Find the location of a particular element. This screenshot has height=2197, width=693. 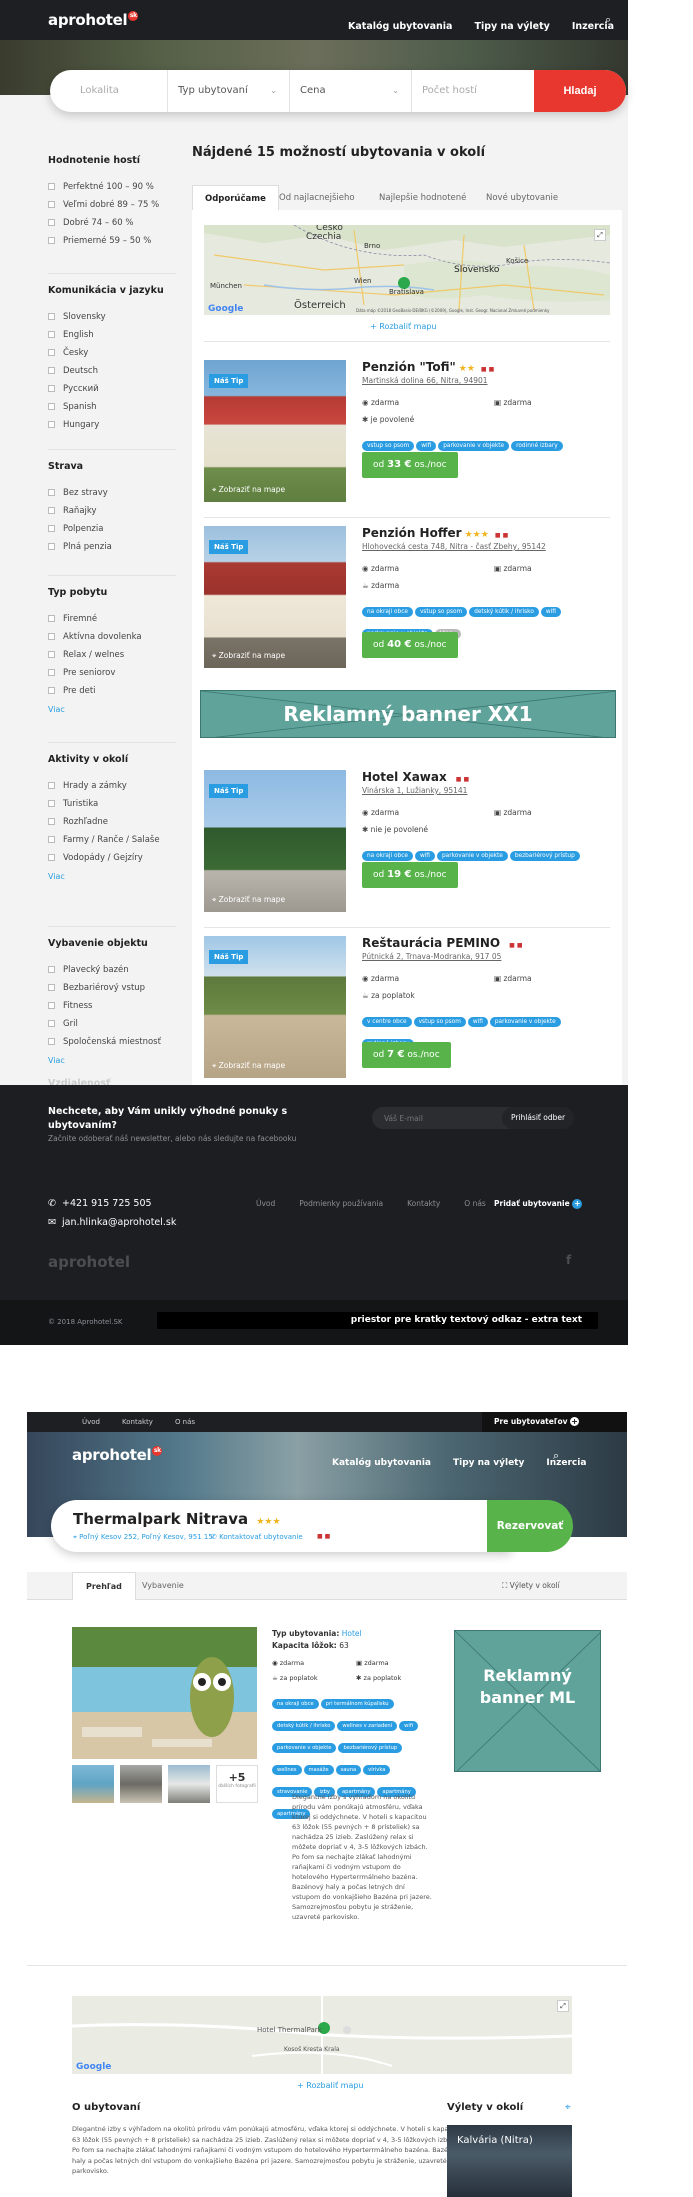

feature-tag: wellnes v zariadení is located at coordinates (367, 1726).